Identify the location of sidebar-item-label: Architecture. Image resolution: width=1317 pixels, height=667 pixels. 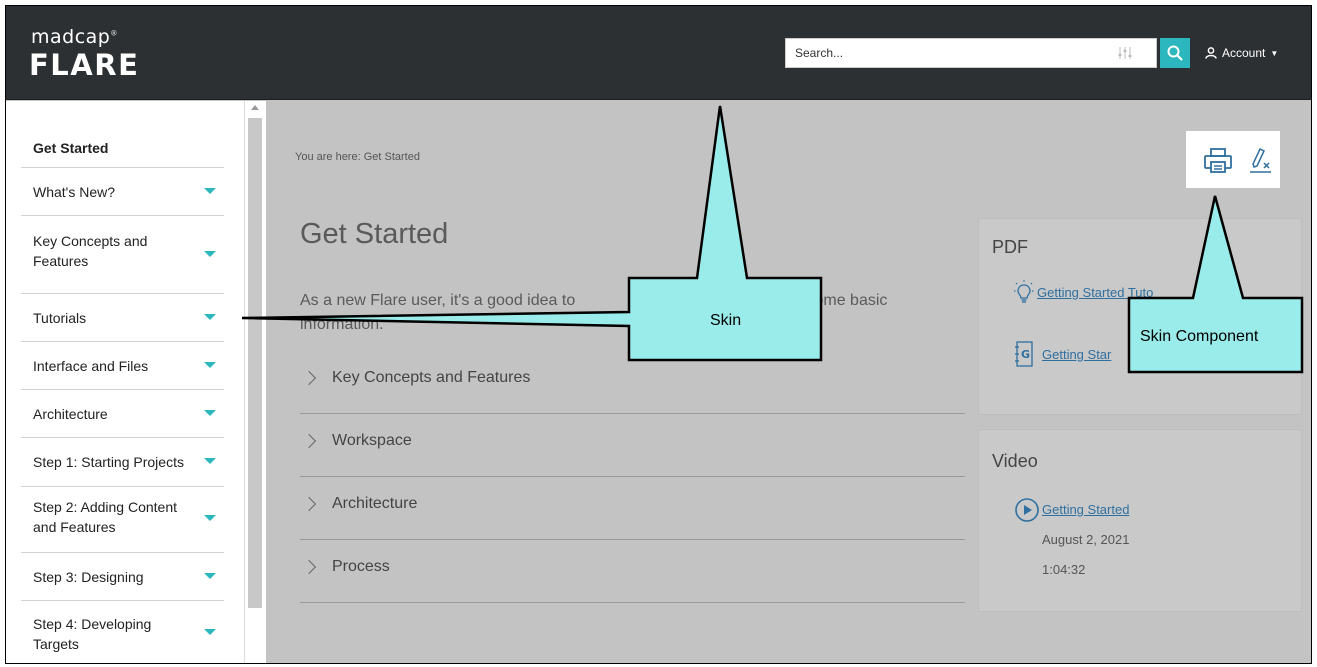
(70, 414).